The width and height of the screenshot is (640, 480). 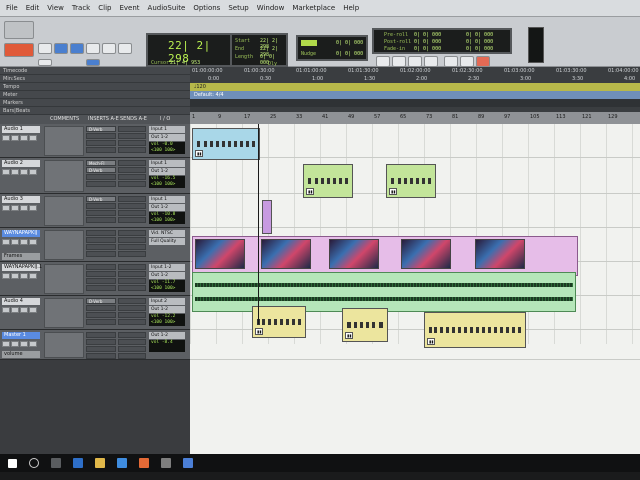 What do you see at coordinates (167, 301) in the screenshot?
I see `io-selector: Input 2` at bounding box center [167, 301].